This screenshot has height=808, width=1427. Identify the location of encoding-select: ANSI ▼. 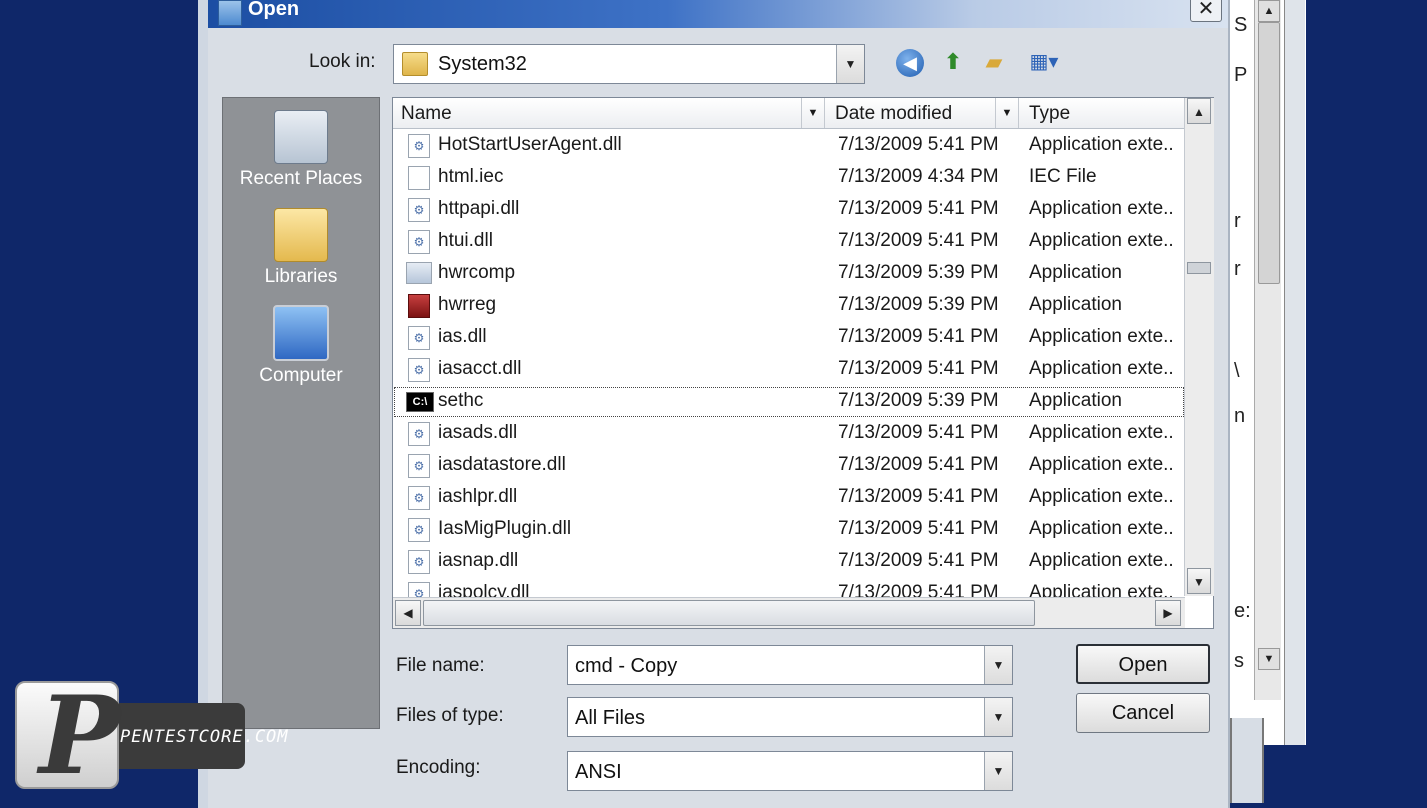
(790, 771).